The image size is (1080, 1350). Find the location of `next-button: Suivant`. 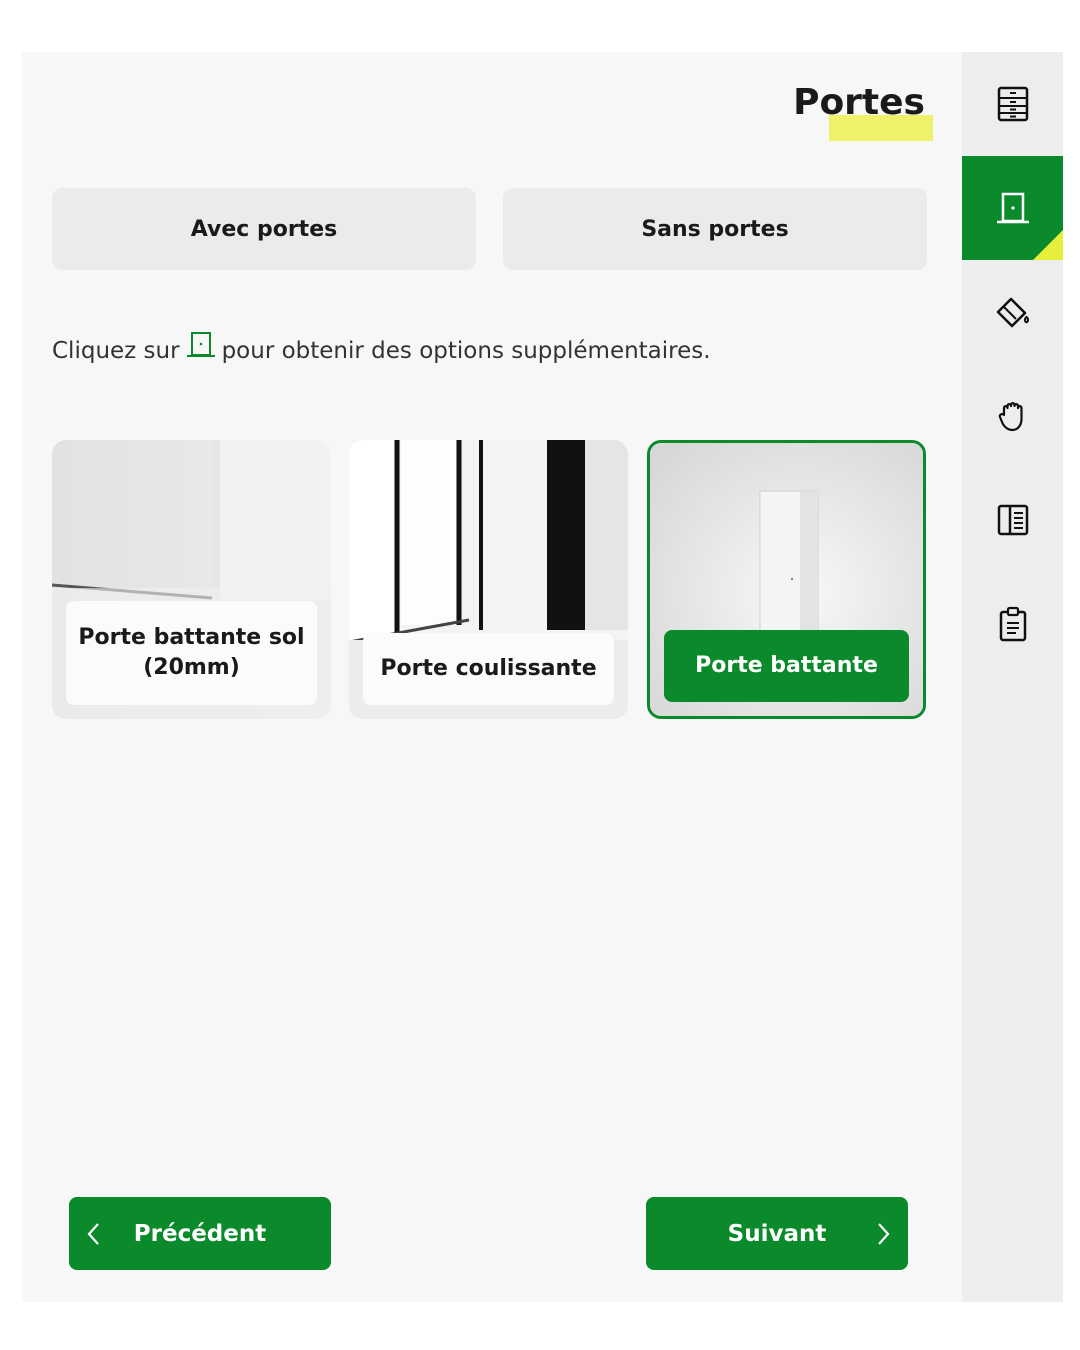

next-button: Suivant is located at coordinates (777, 1233).